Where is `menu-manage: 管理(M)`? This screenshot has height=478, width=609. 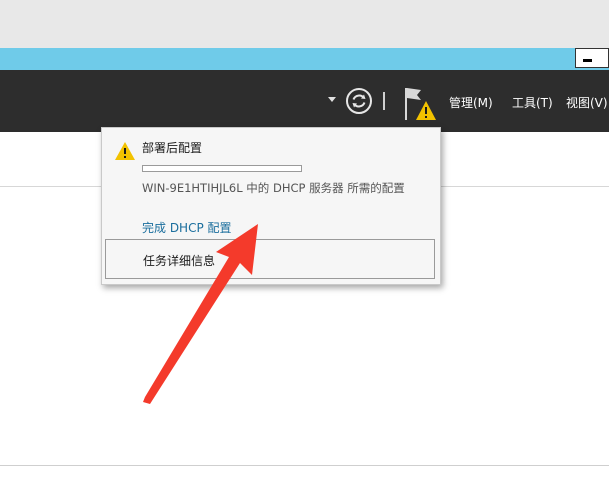
menu-manage: 管理(M) is located at coordinates (471, 102).